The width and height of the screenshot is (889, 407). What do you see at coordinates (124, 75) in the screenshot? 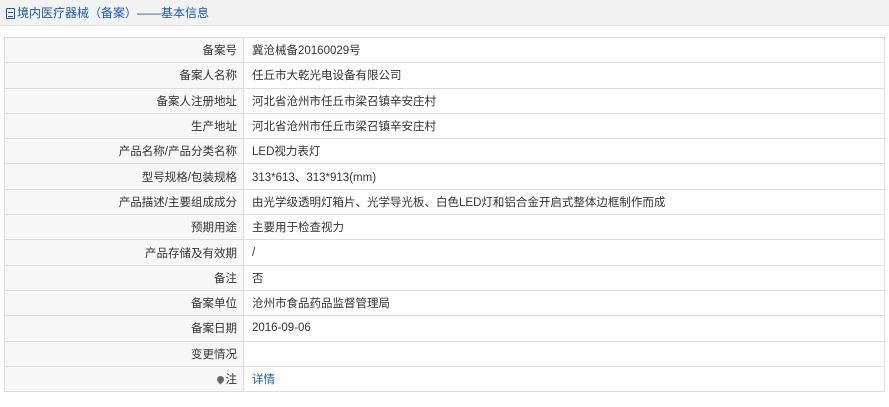
I see `row-label: 备案人名称` at bounding box center [124, 75].